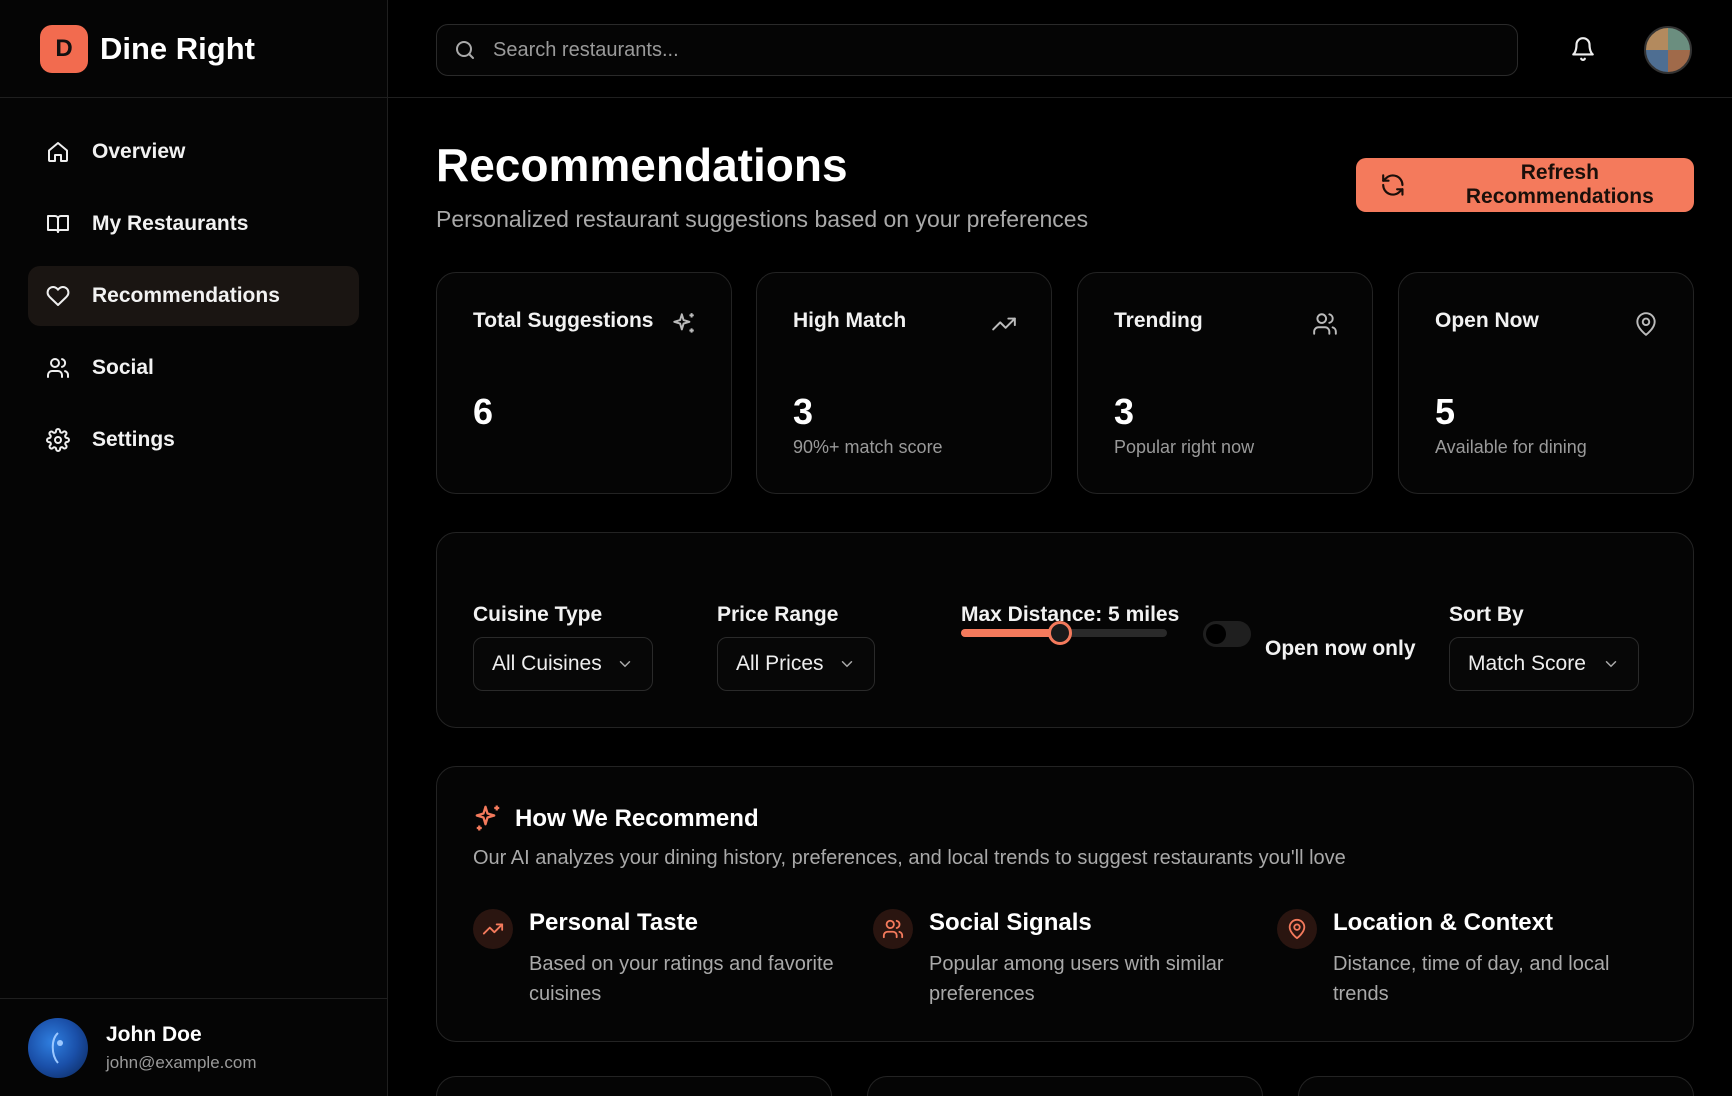 The width and height of the screenshot is (1732, 1096). What do you see at coordinates (465, 50) in the screenshot?
I see `search-icon` at bounding box center [465, 50].